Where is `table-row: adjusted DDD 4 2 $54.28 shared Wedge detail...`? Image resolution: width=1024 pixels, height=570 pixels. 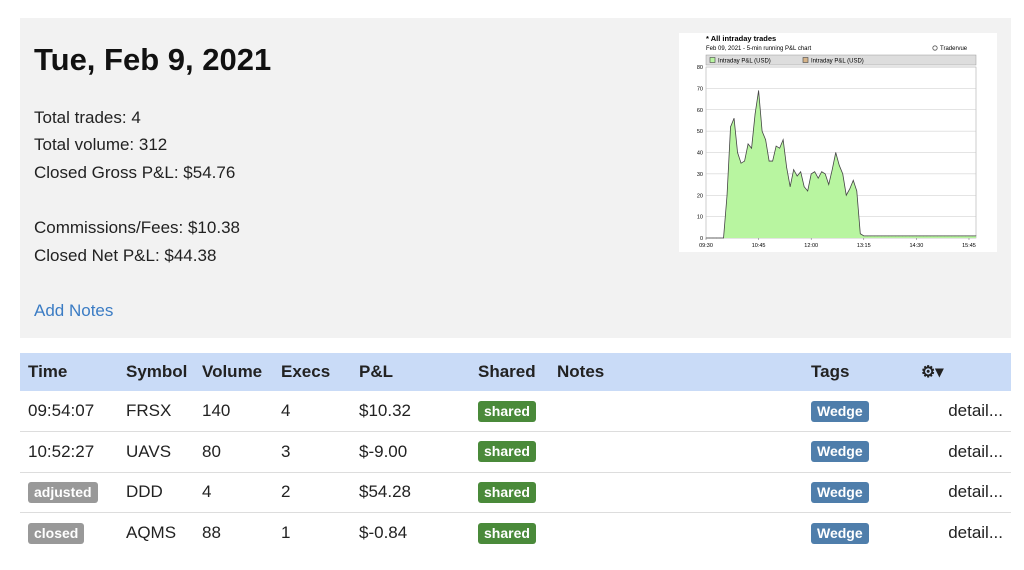
table-row: adjusted DDD 4 2 $54.28 shared Wedge detail... is located at coordinates (515, 492).